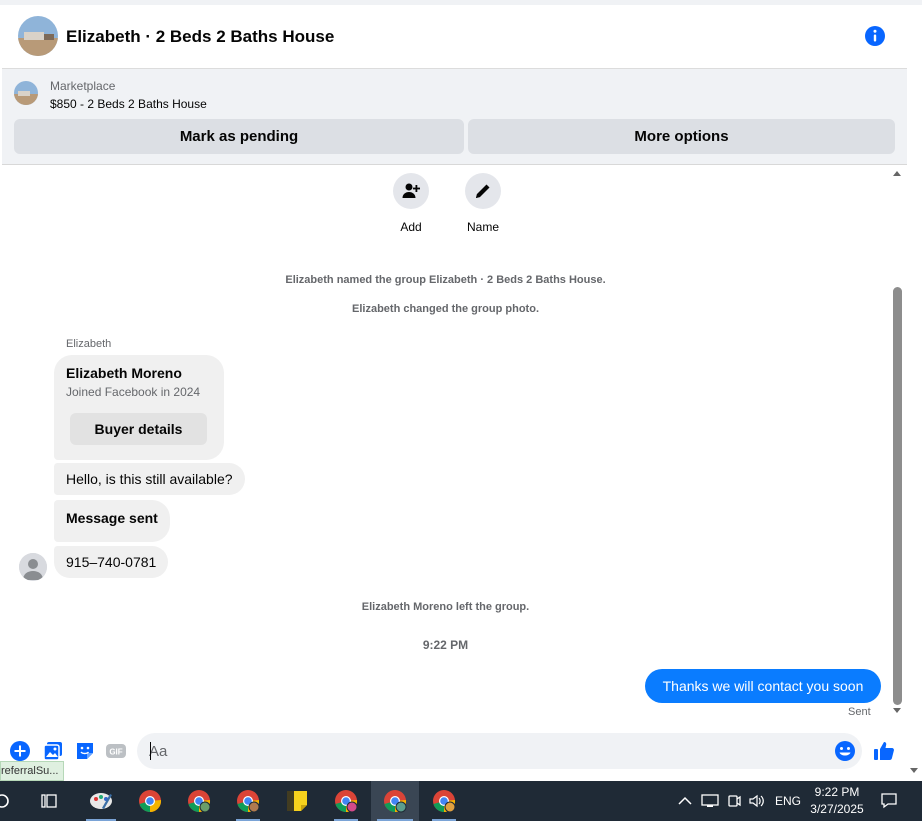 The width and height of the screenshot is (922, 821). What do you see at coordinates (53, 751) in the screenshot?
I see `photo-icon` at bounding box center [53, 751].